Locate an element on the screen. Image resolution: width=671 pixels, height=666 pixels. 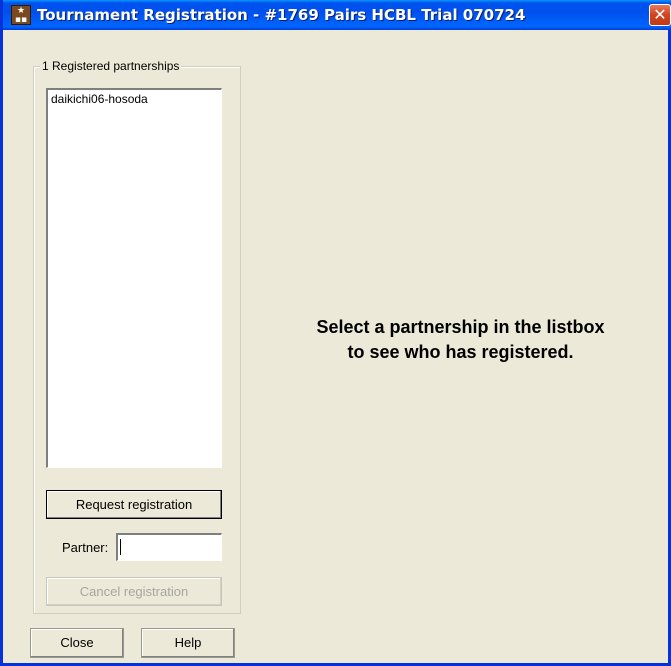
partnerships-listbox: daikichi06-hosoda is located at coordinates (134, 278).